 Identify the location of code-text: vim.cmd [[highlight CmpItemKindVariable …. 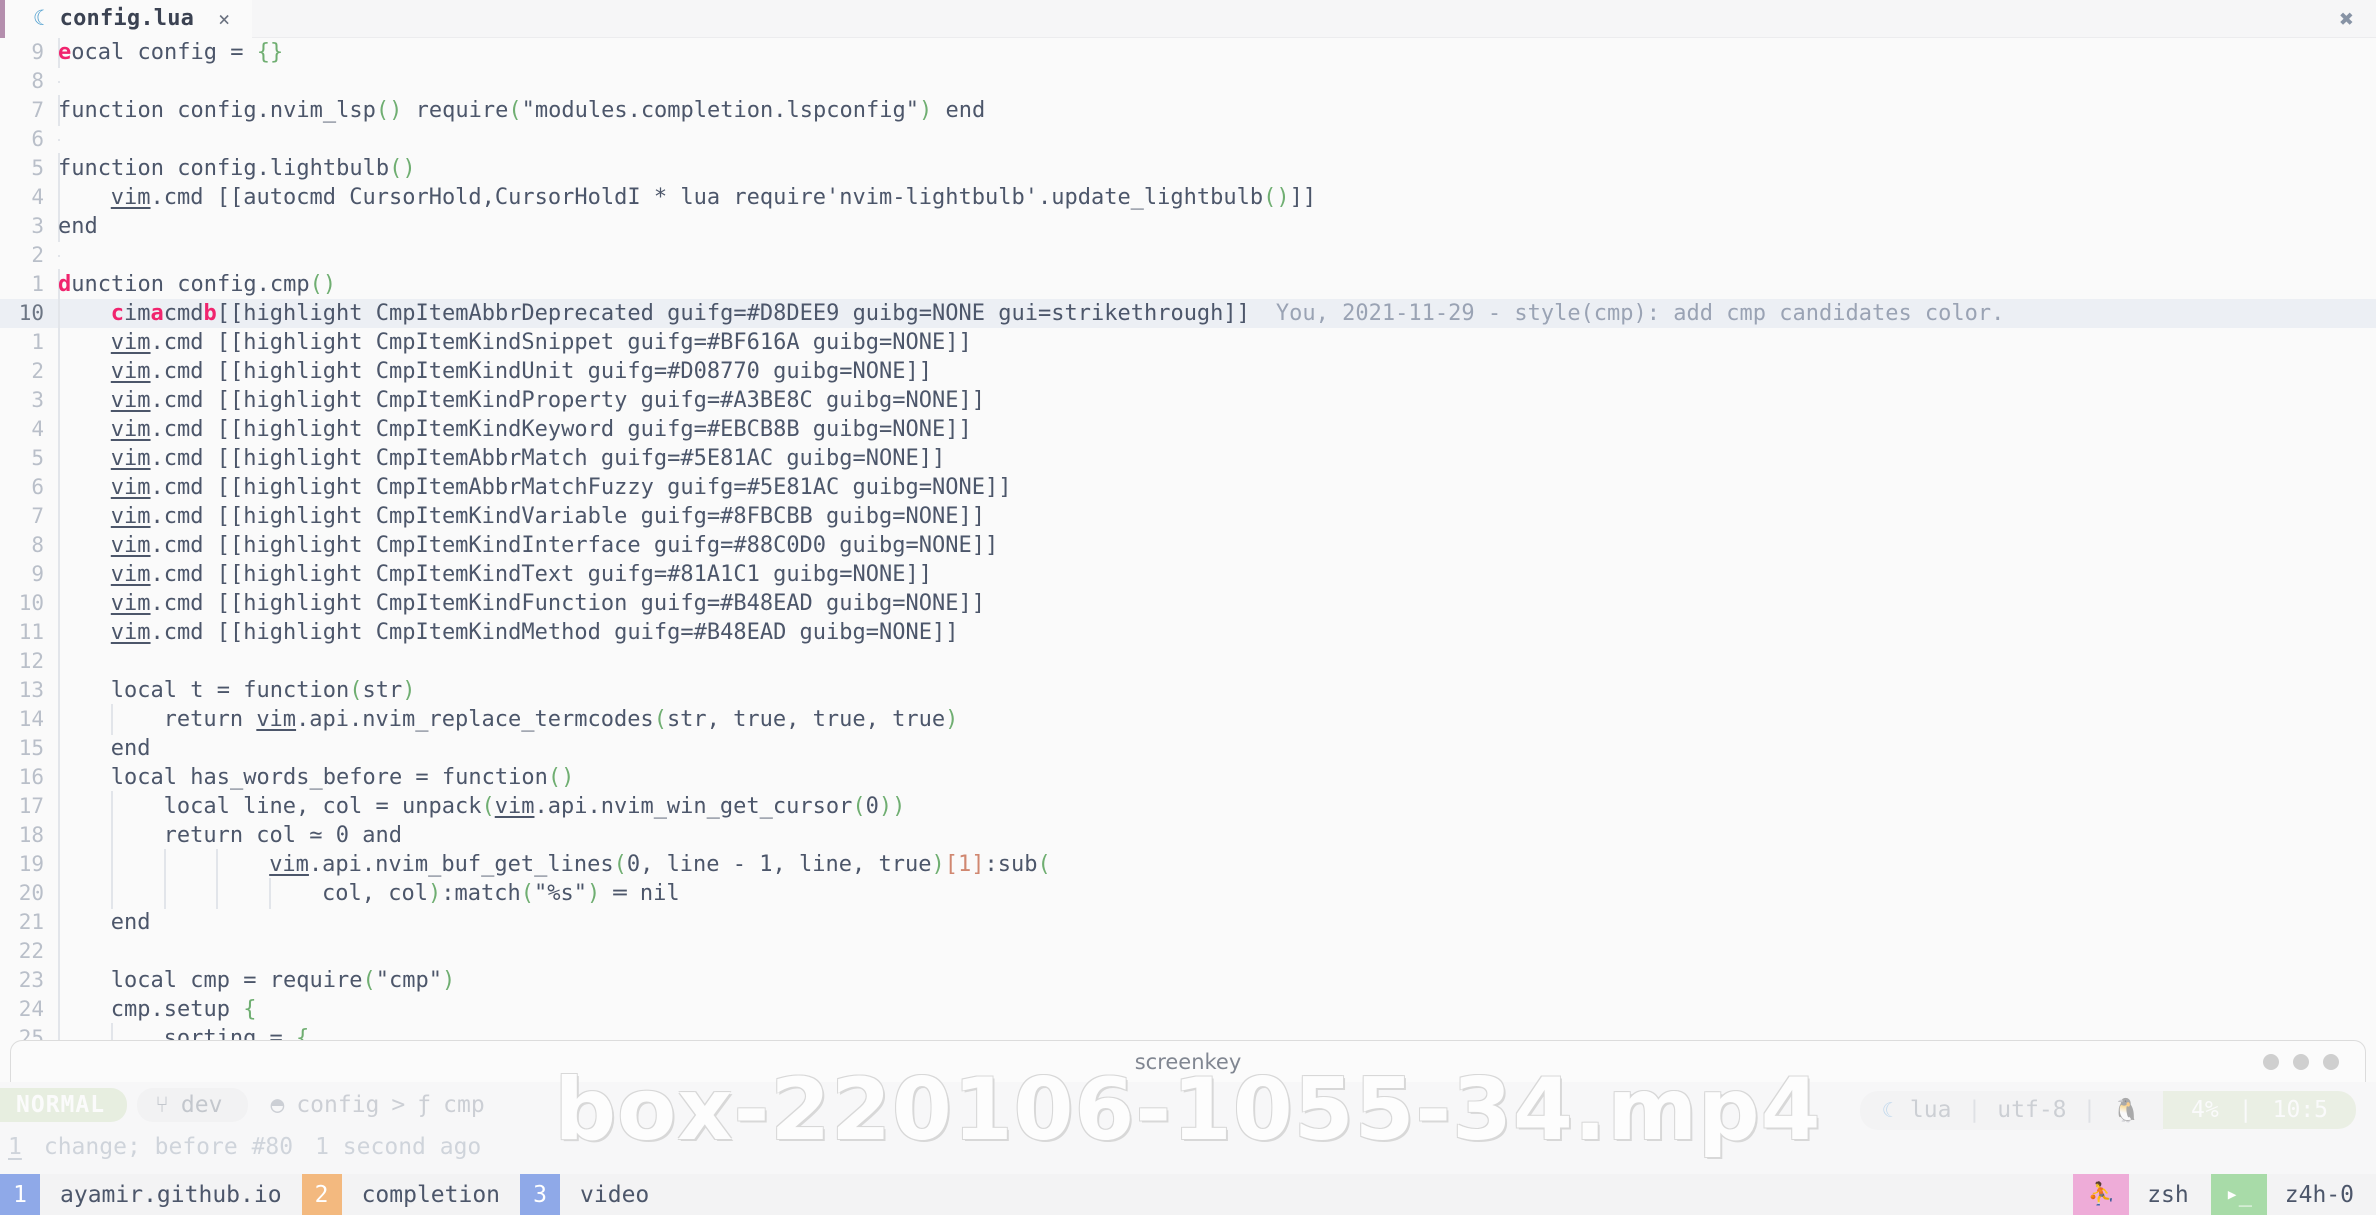
(1217, 516).